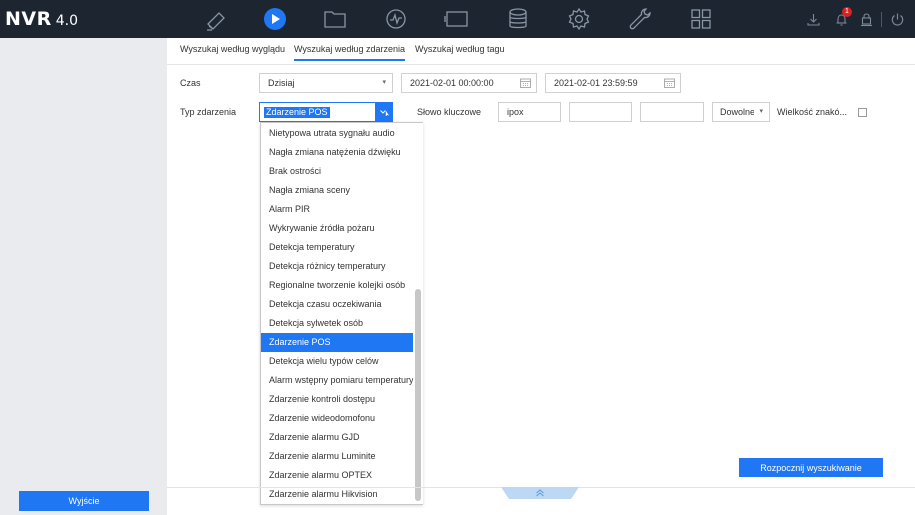 The image size is (915, 515). What do you see at coordinates (518, 19) in the screenshot?
I see `storage-database-icon` at bounding box center [518, 19].